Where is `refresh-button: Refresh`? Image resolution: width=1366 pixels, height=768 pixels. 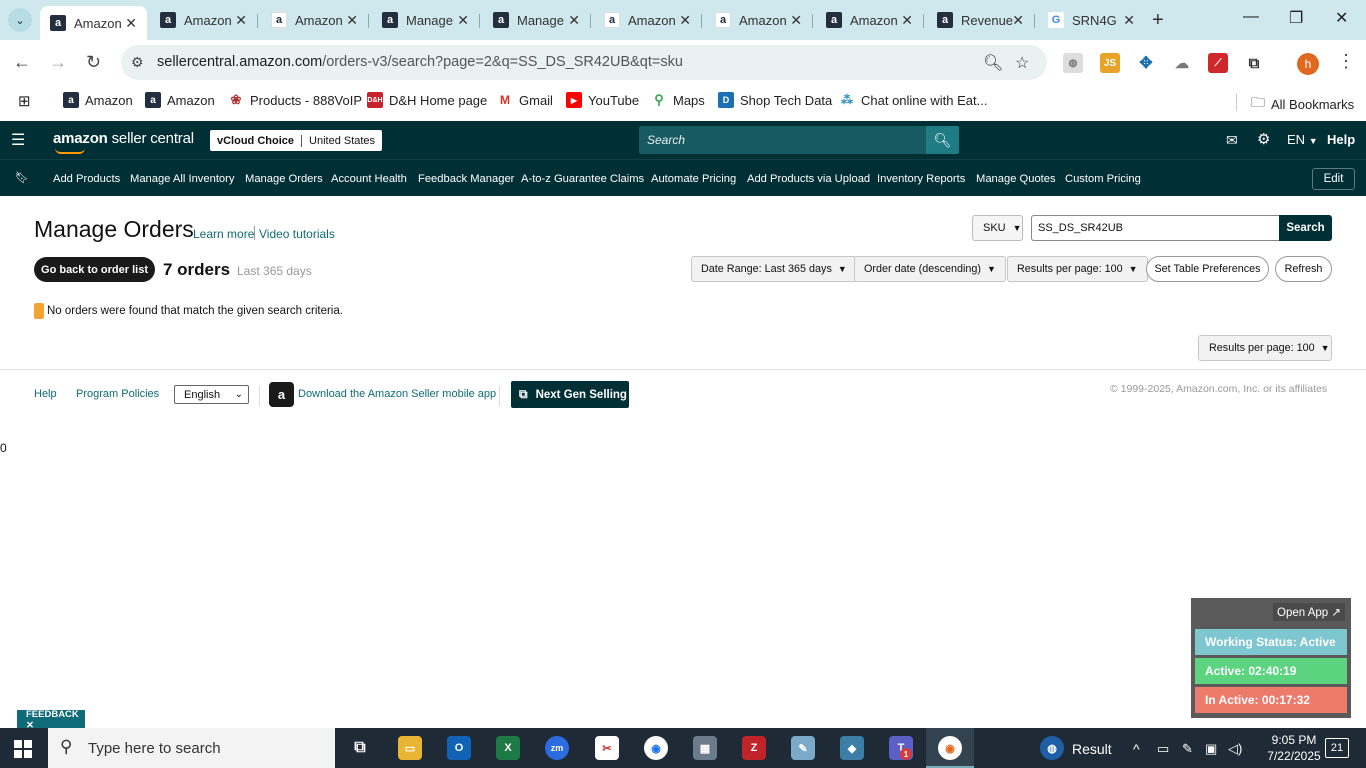 refresh-button: Refresh is located at coordinates (1303, 269).